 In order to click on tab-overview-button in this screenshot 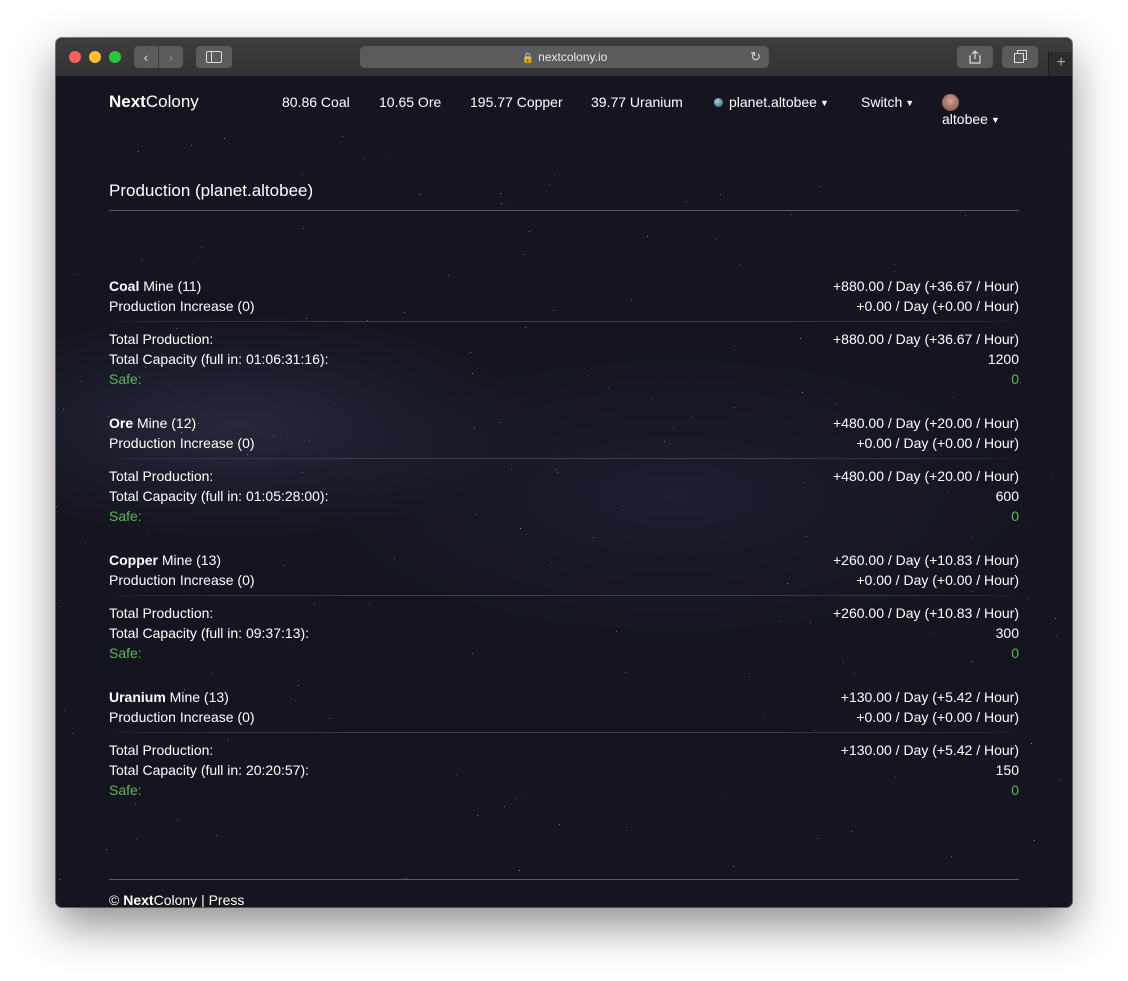, I will do `click(1020, 57)`.